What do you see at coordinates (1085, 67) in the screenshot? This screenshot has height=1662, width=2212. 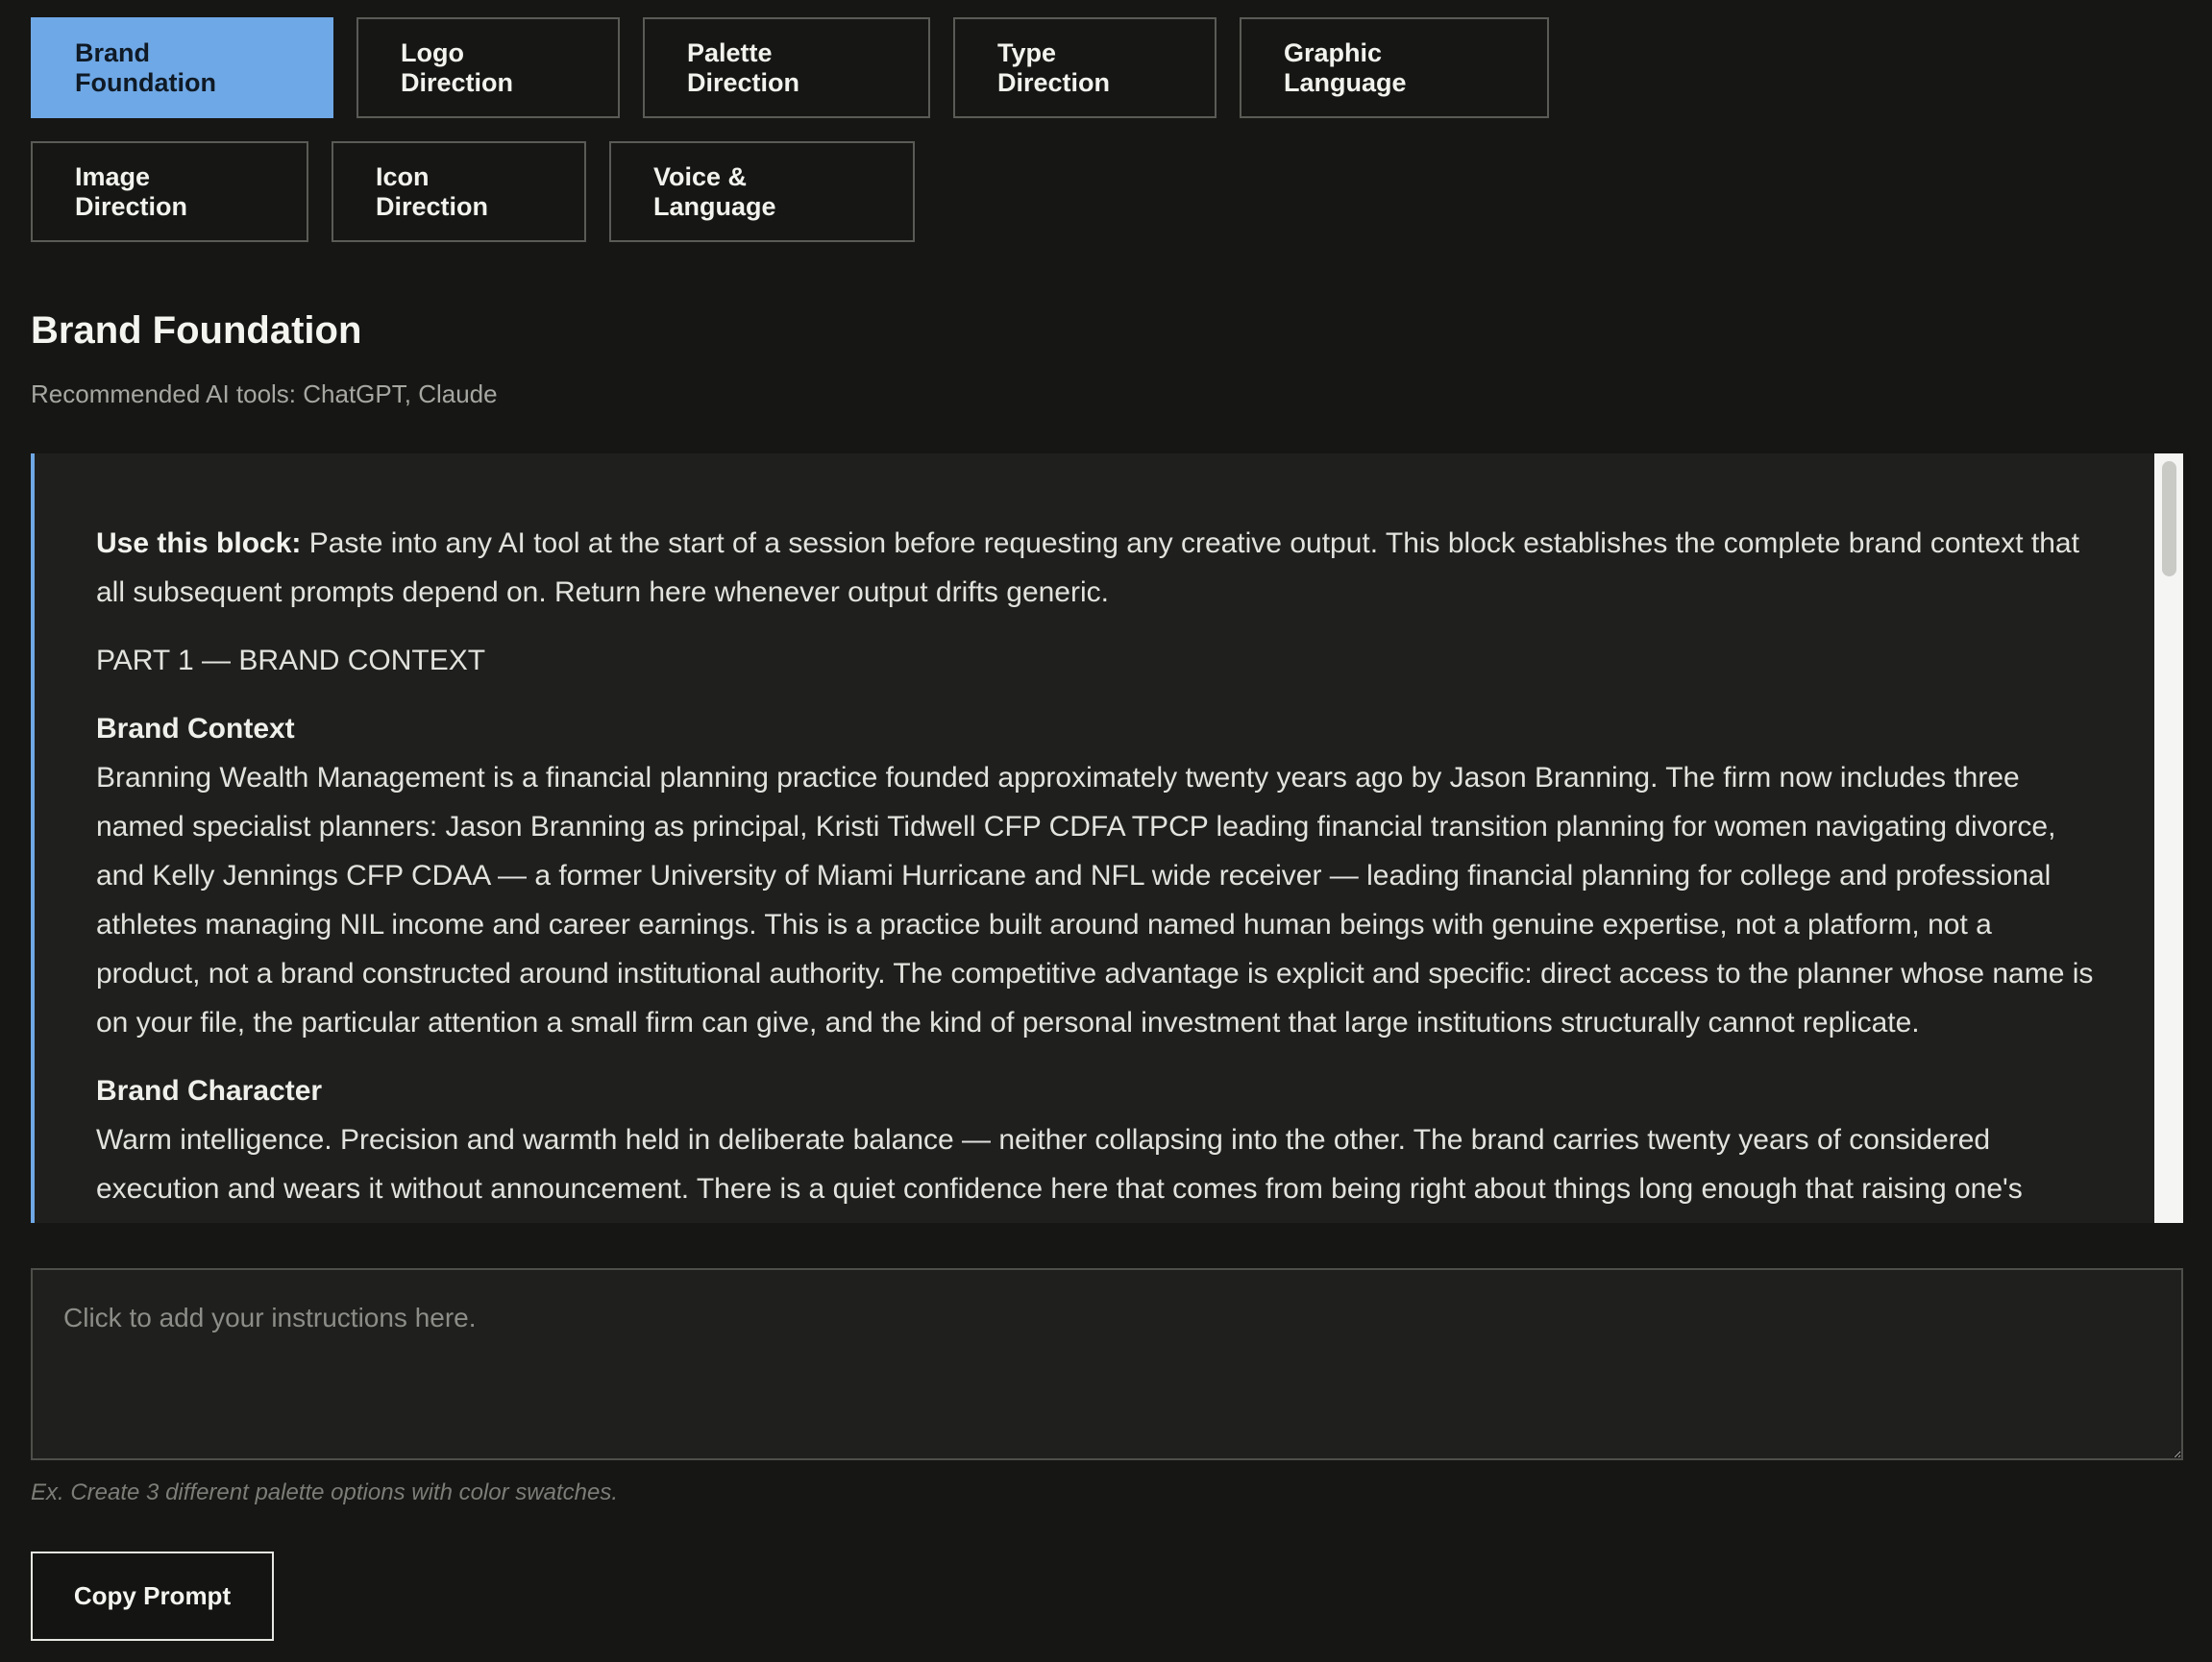 I see `tab-type-direction: Type Direction` at bounding box center [1085, 67].